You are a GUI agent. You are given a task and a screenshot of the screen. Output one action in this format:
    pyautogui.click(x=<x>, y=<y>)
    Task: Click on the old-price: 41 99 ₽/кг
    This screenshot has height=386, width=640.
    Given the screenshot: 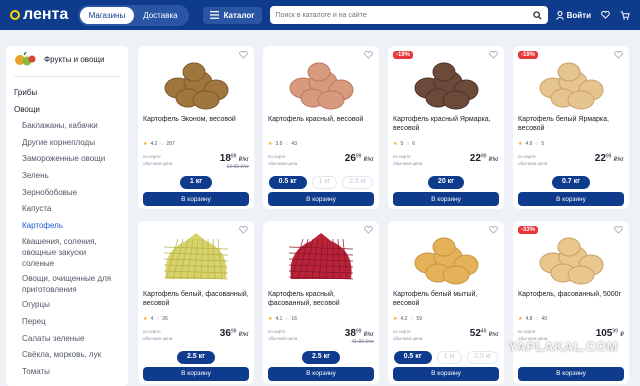 What is the action you would take?
    pyautogui.click(x=362, y=341)
    